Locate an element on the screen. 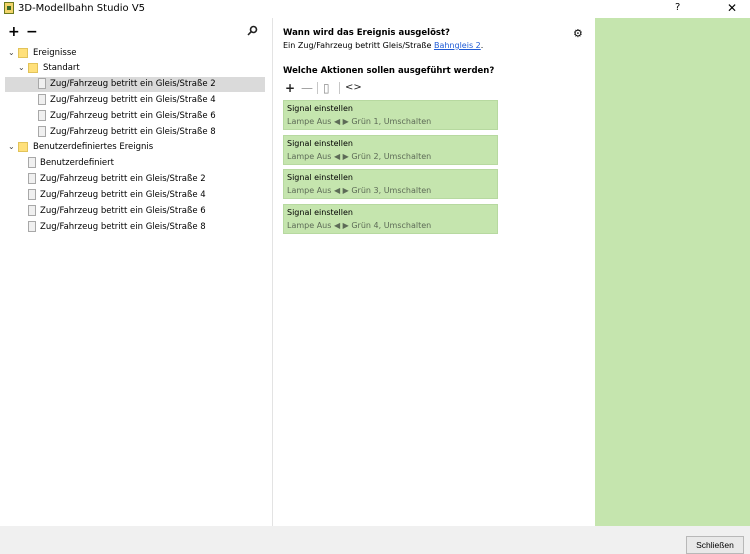 The width and height of the screenshot is (750, 554). tree-item-benutzer-3: Zug/Fahrzeug betritt ein Gleis/Straße 4 is located at coordinates (135, 195).